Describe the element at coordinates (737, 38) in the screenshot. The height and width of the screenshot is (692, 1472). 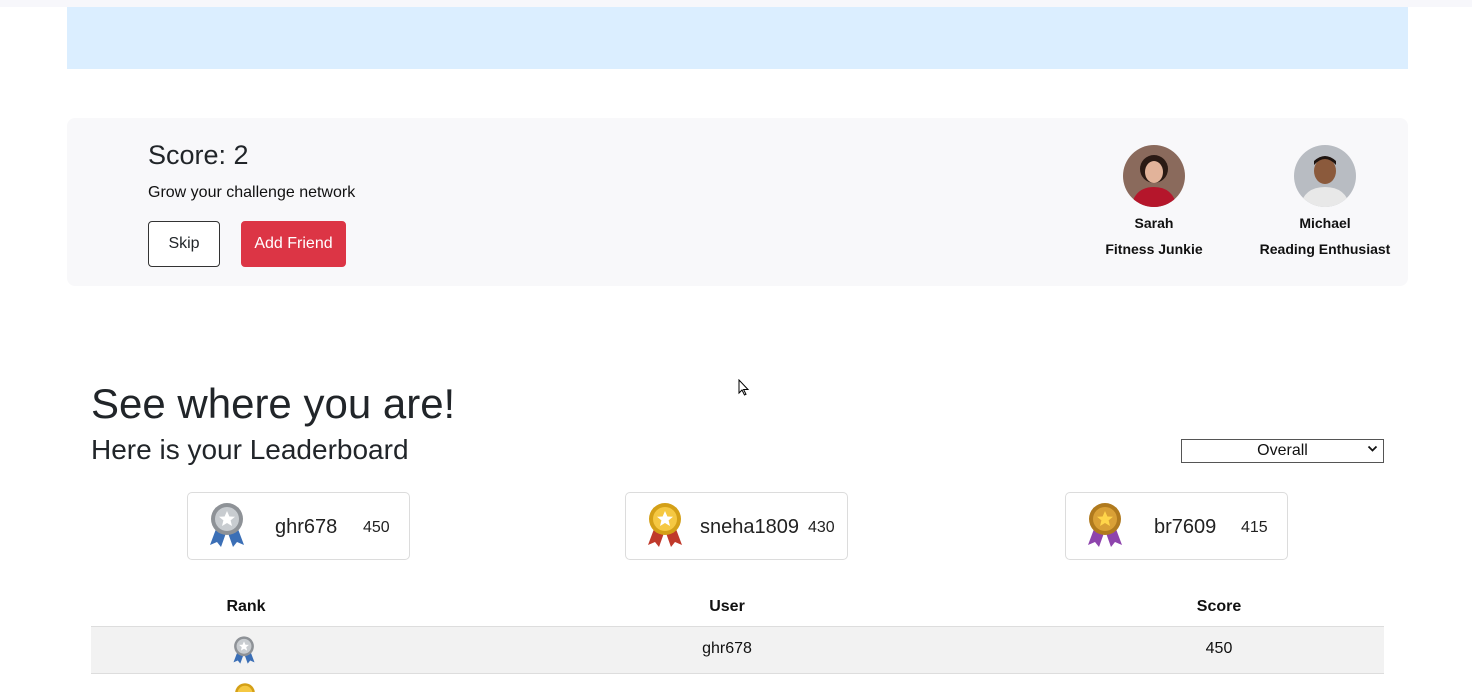
I see `top-banner` at that location.